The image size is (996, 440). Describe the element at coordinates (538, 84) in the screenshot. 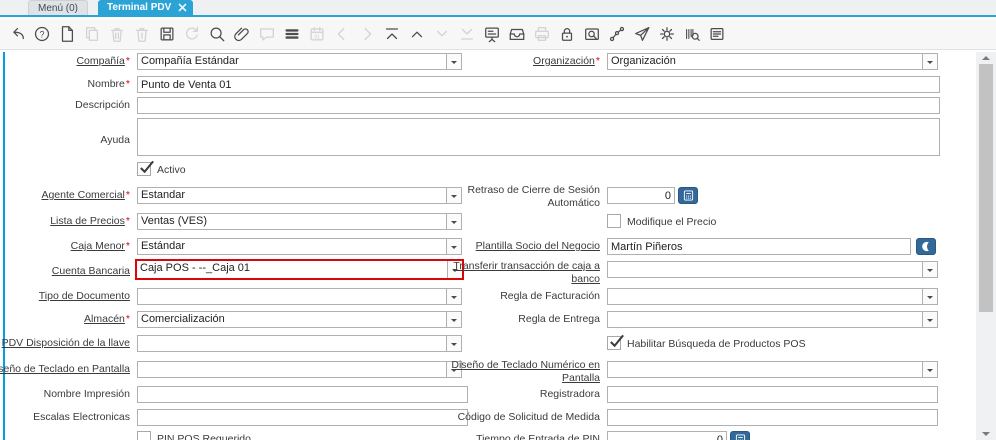

I see `nombre-input` at that location.